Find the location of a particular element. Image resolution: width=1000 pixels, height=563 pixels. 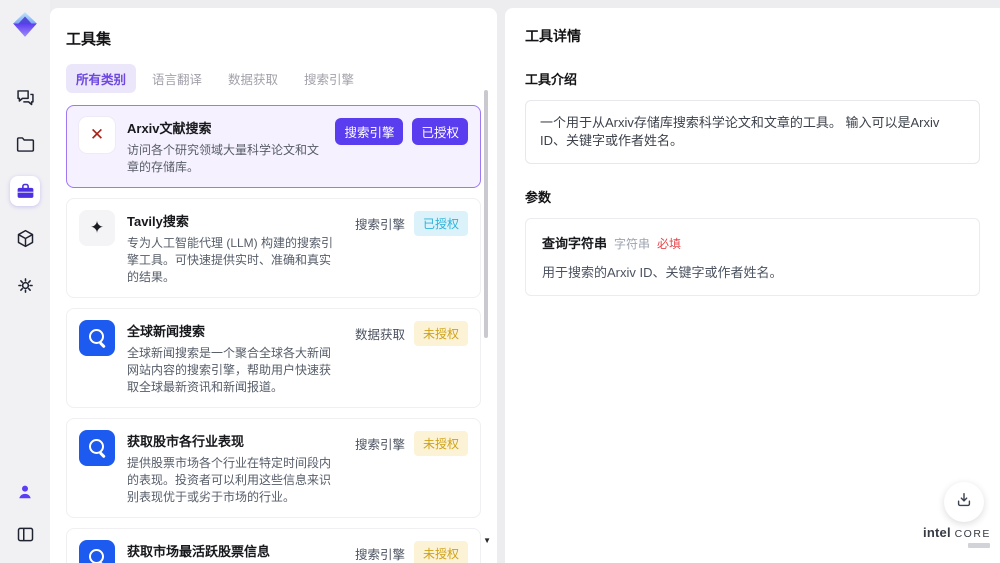

folder-icon is located at coordinates (25, 144).